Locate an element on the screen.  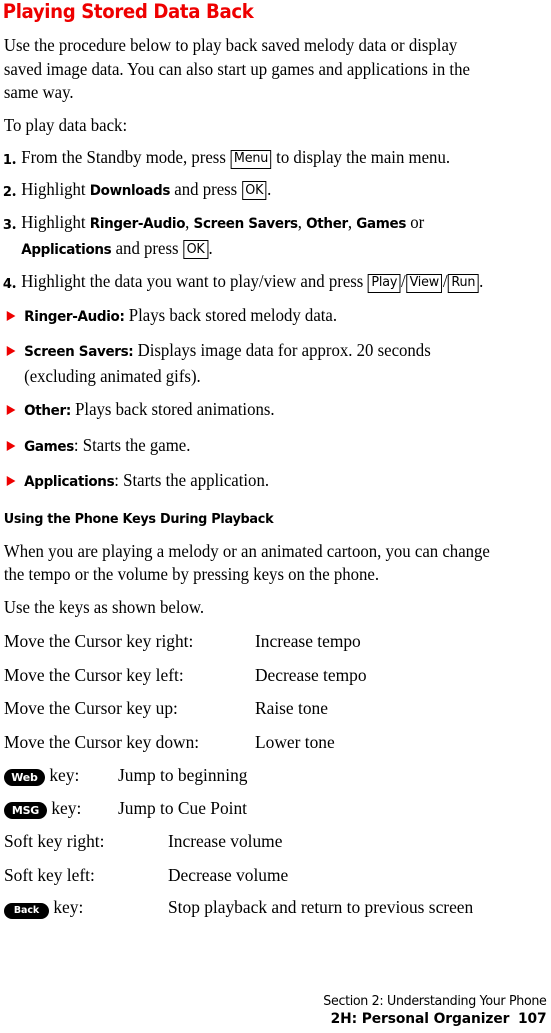
footer-section: Section 2: Understanding Your Phone is located at coordinates (435, 1001).